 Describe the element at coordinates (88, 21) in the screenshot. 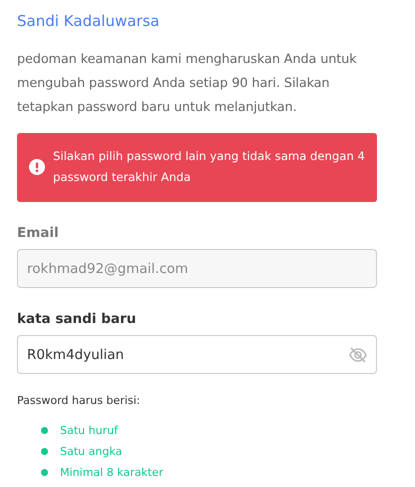

I see `page-title: Sandi Kadaluwarsa` at that location.